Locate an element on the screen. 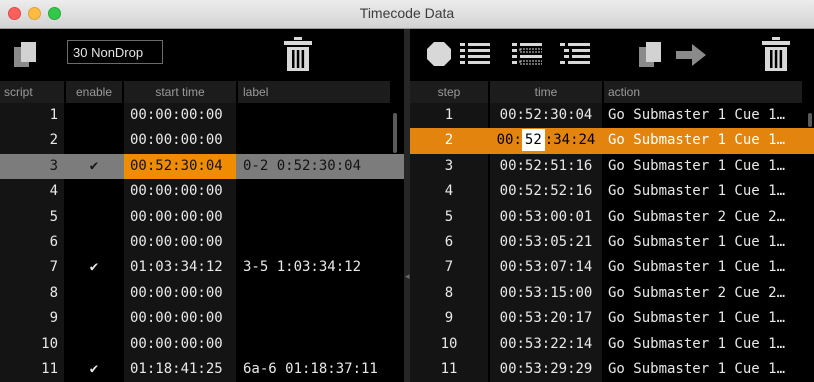 This screenshot has height=382, width=814. cell-time: 00:52:51:16 is located at coordinates (546, 166).